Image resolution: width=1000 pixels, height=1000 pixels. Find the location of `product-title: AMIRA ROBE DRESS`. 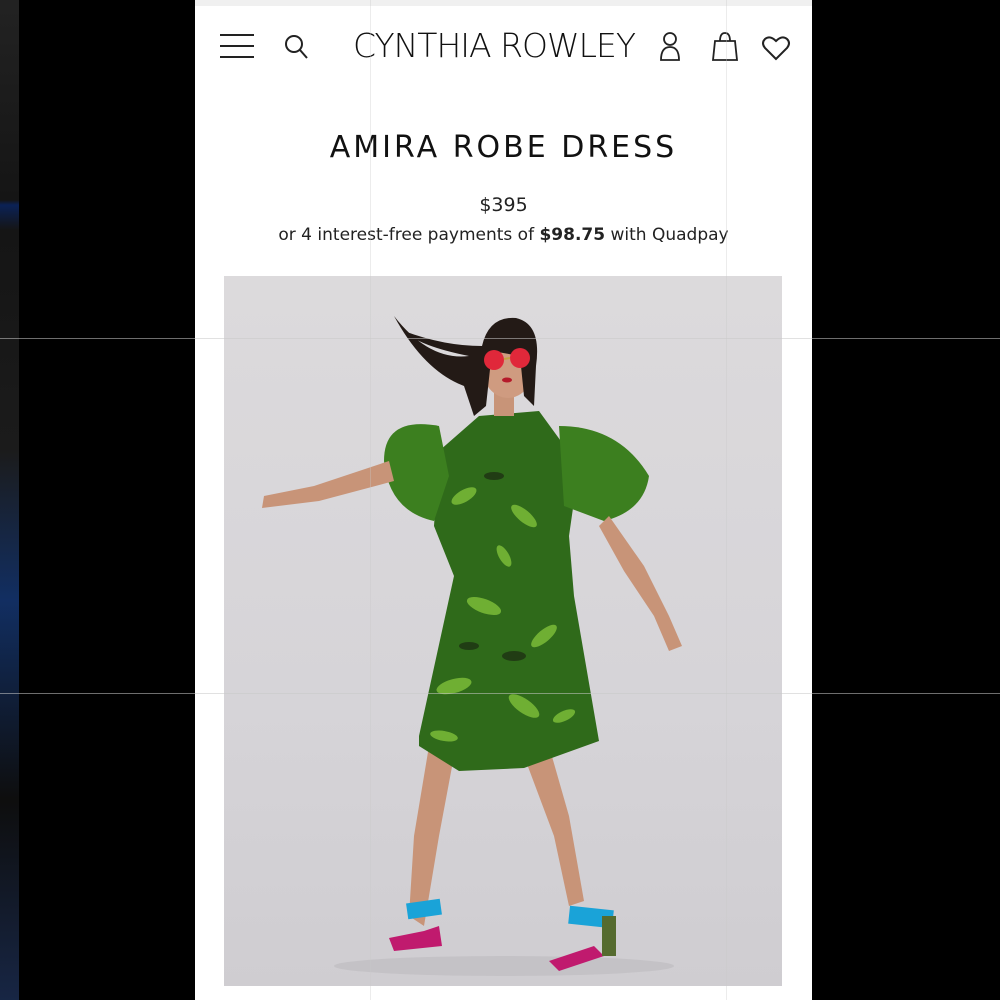

product-title: AMIRA ROBE DRESS is located at coordinates (503, 147).